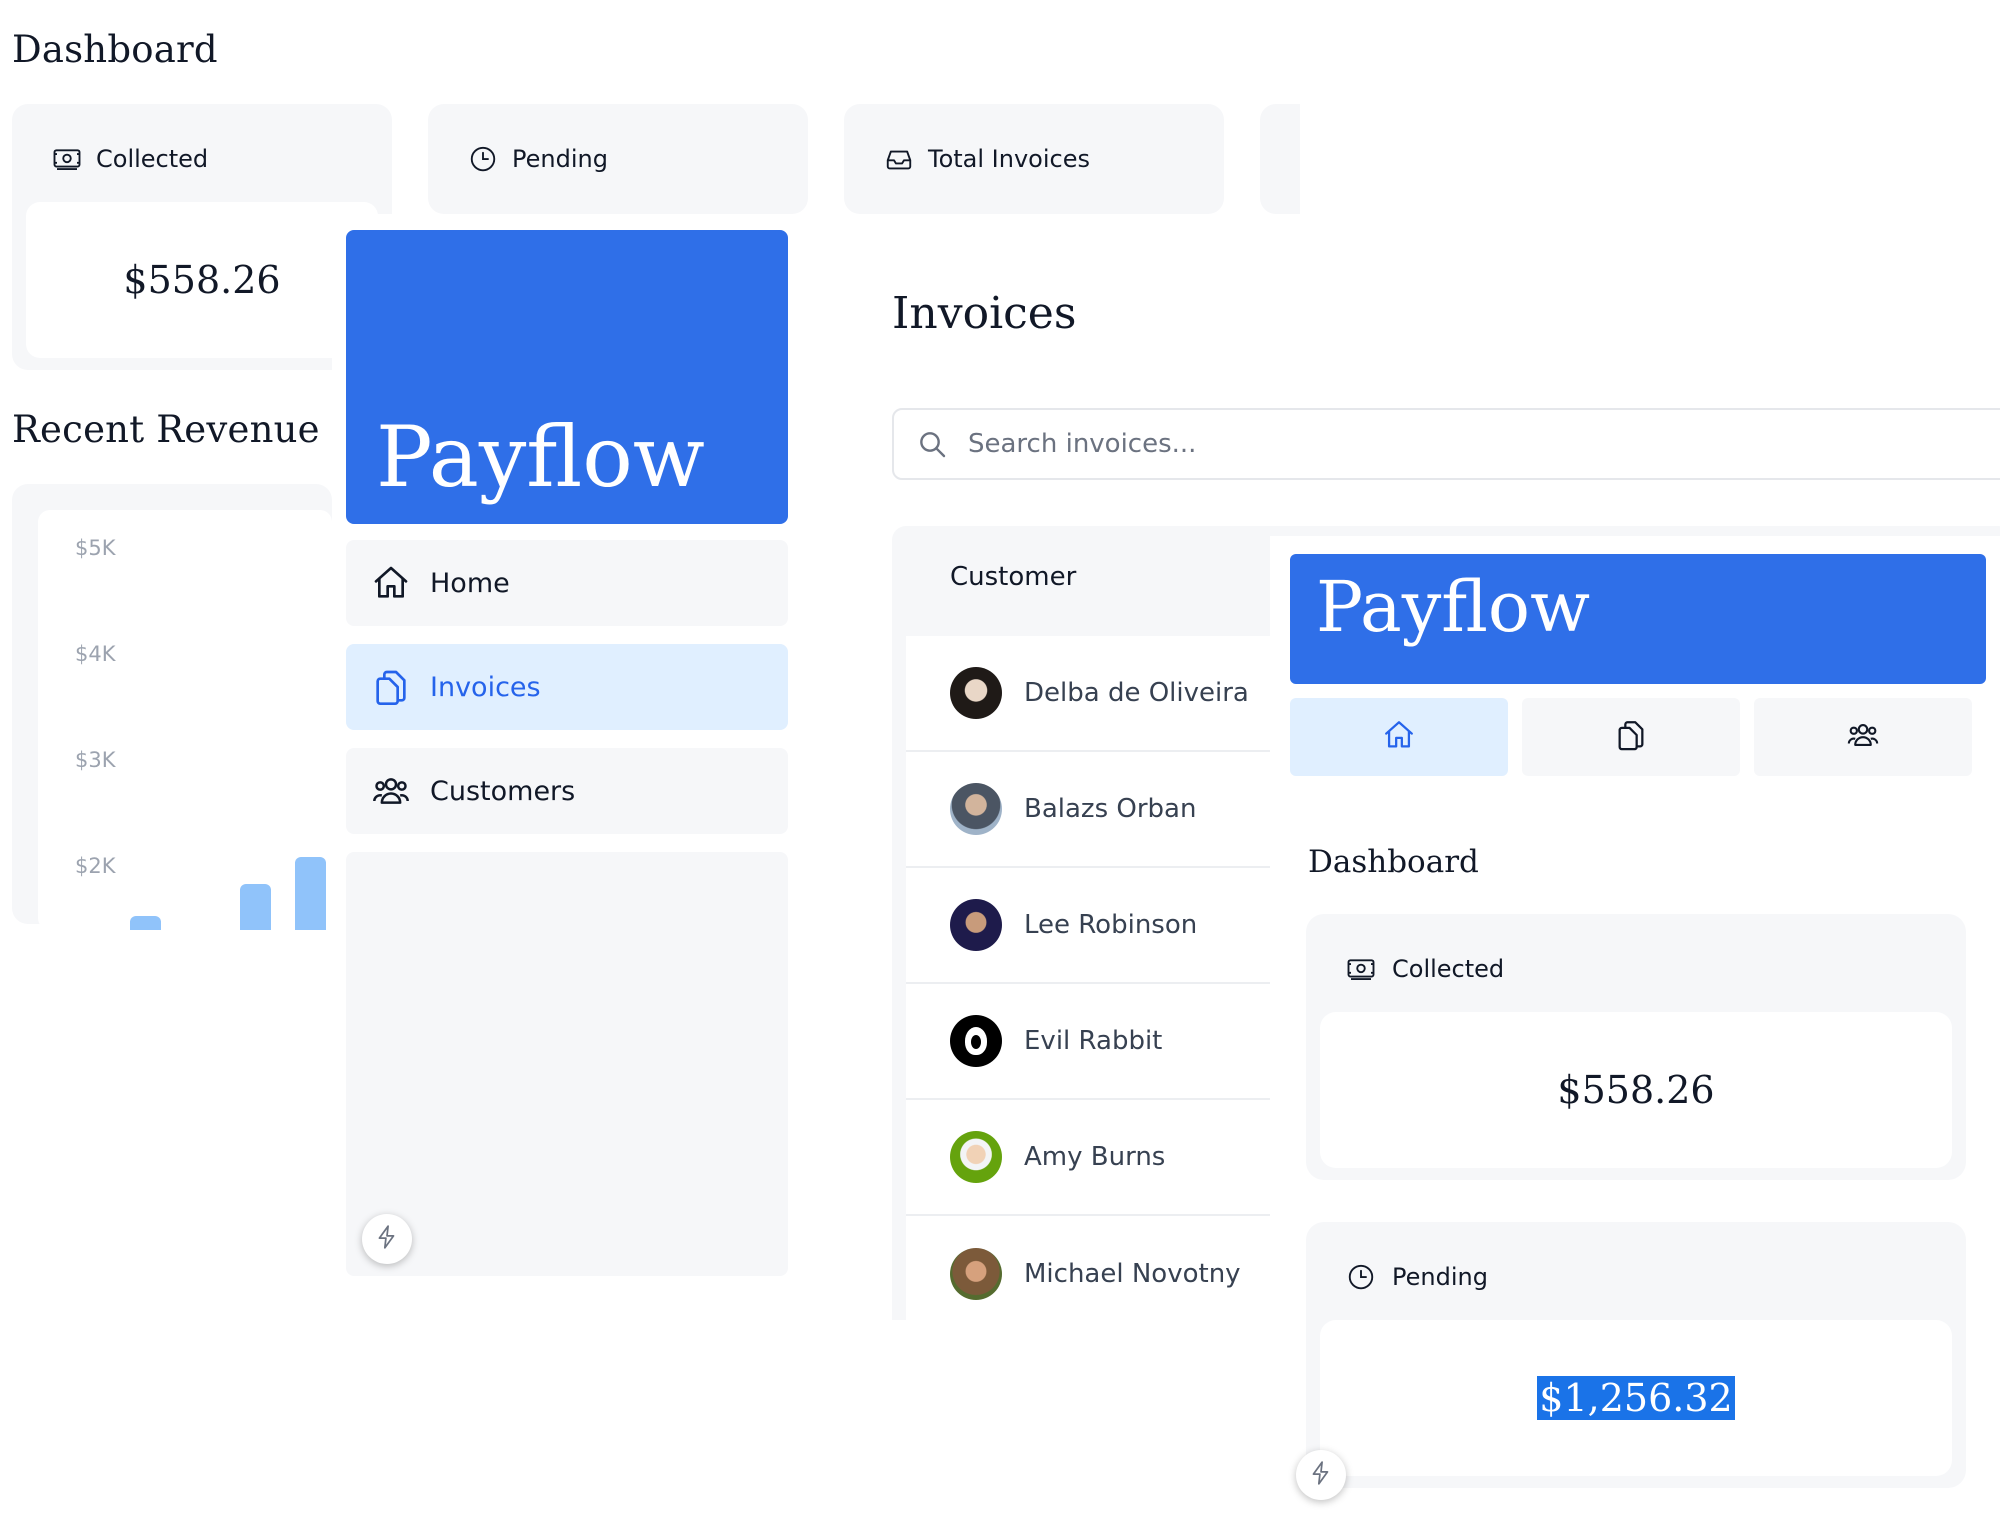  I want to click on pending-card: Pending $1,256.32, so click(1636, 1355).